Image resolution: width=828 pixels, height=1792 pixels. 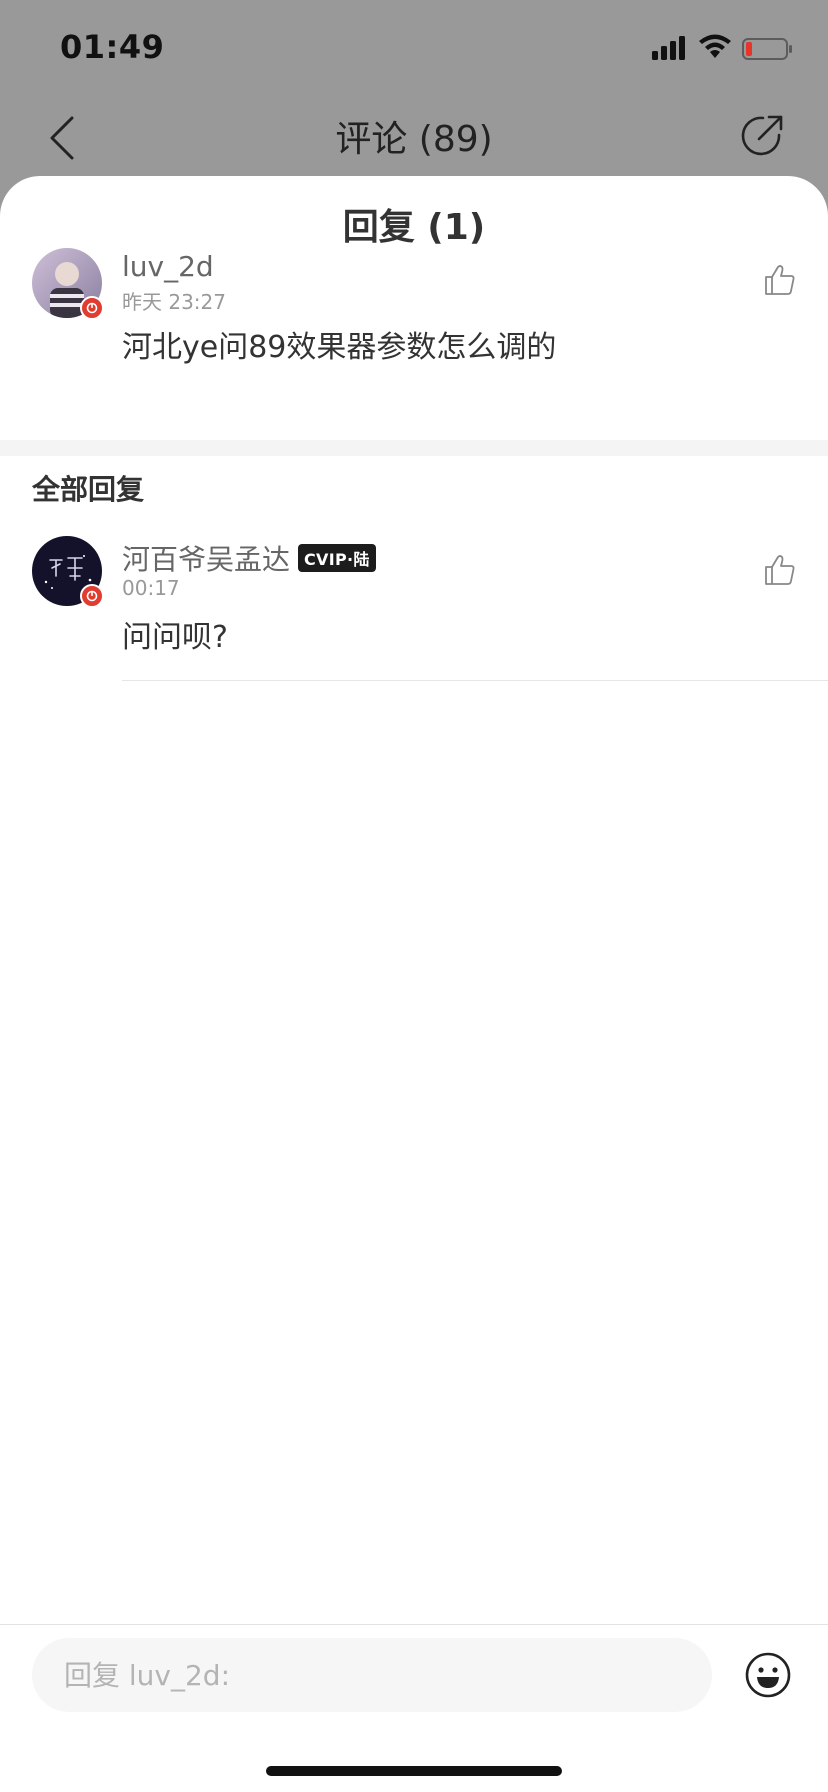 I want to click on row-divider, so click(x=475, y=680).